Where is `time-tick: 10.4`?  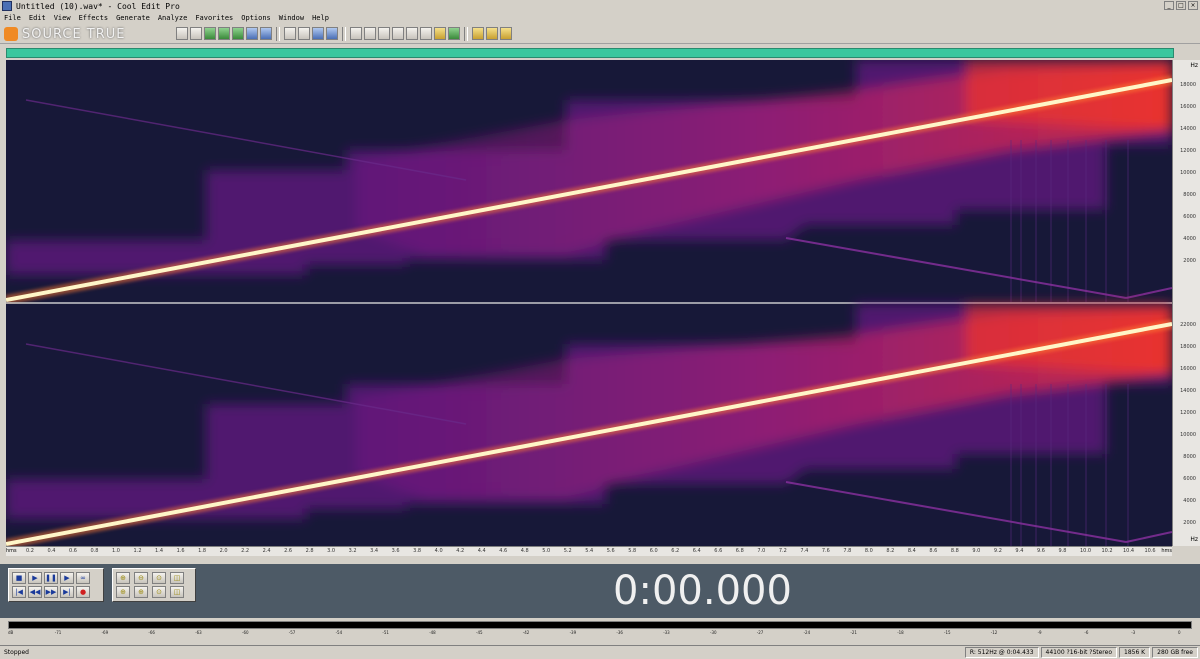
time-tick: 10.4 is located at coordinates (1128, 551).